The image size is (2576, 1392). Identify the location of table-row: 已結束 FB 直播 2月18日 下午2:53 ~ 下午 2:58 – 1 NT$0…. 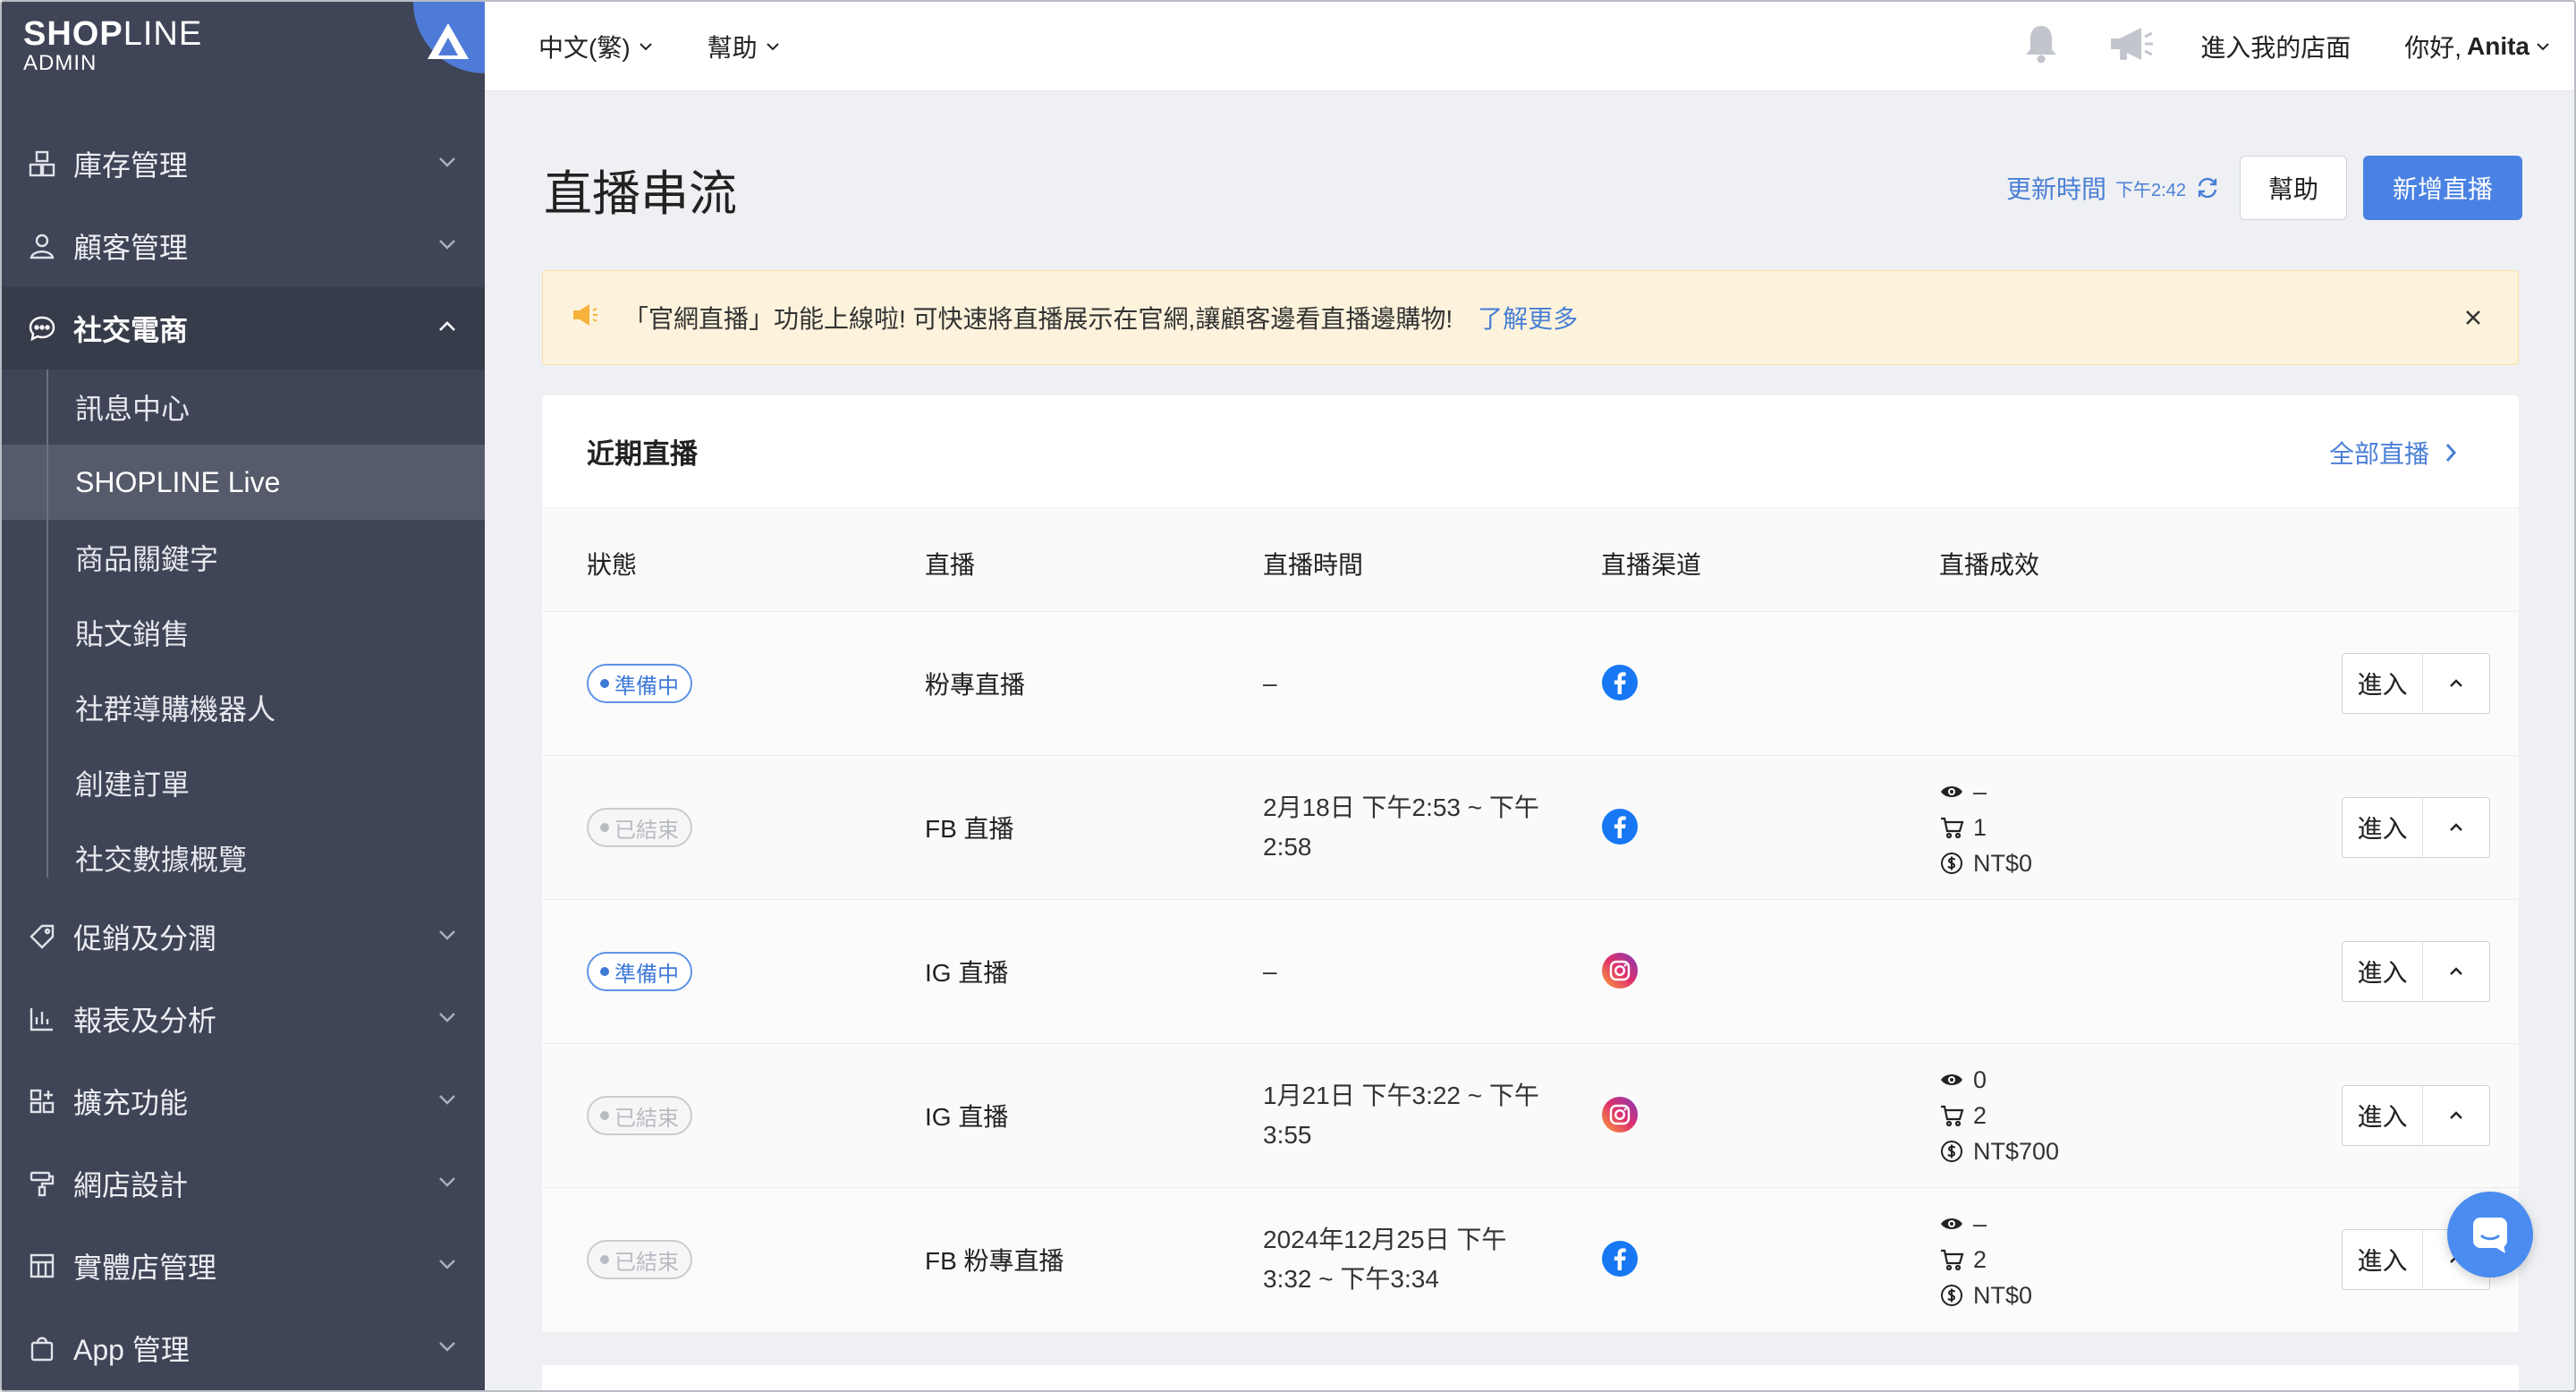
(1530, 828).